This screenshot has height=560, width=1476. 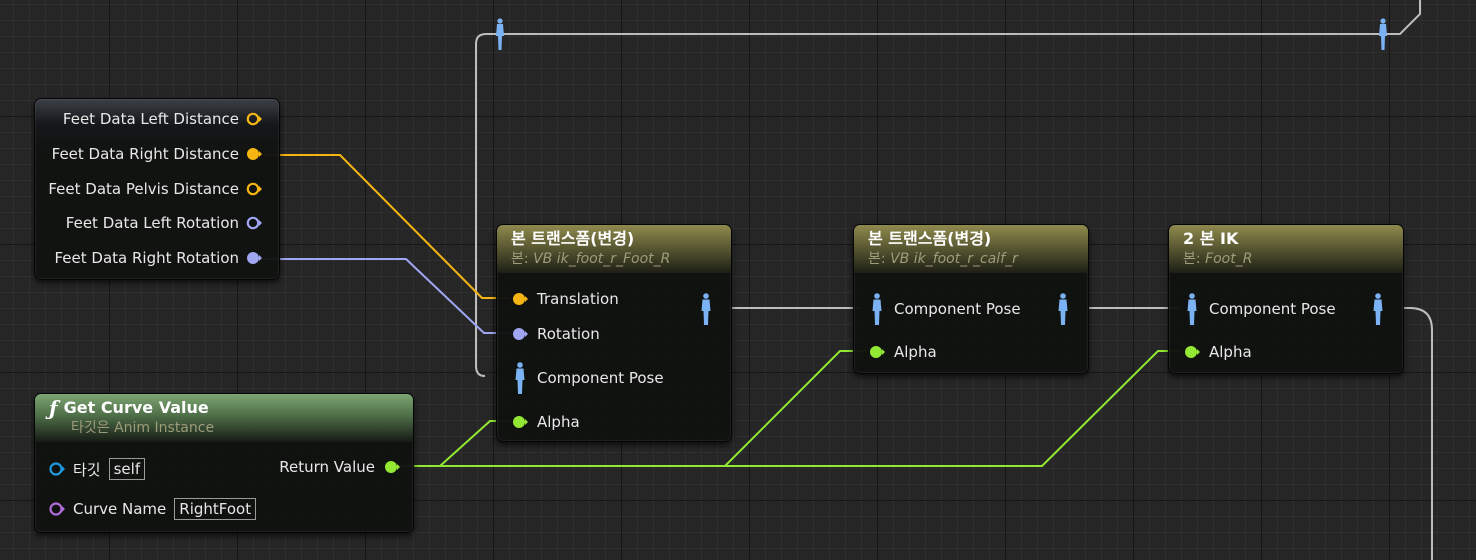 I want to click on curve-name-pin-row: Curve Name RightFoot, so click(x=153, y=509).